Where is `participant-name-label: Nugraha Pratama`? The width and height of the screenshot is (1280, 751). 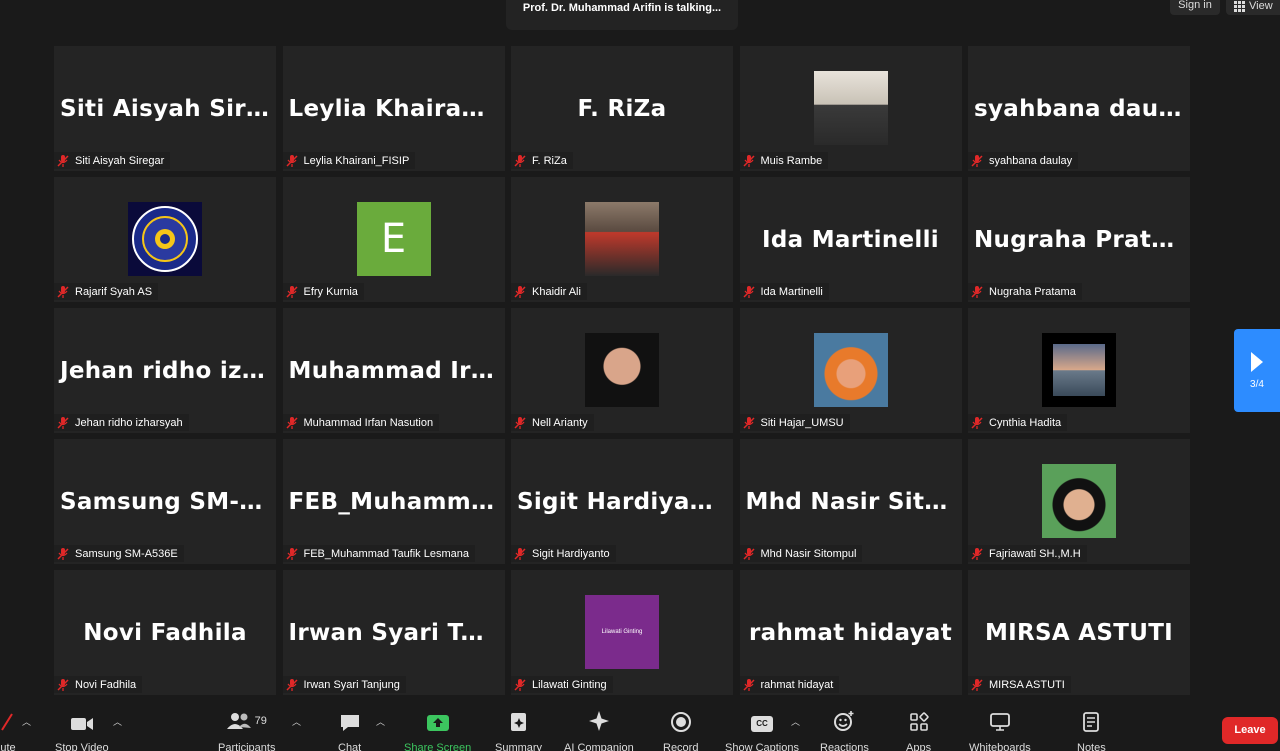 participant-name-label: Nugraha Pratama is located at coordinates (1025, 291).